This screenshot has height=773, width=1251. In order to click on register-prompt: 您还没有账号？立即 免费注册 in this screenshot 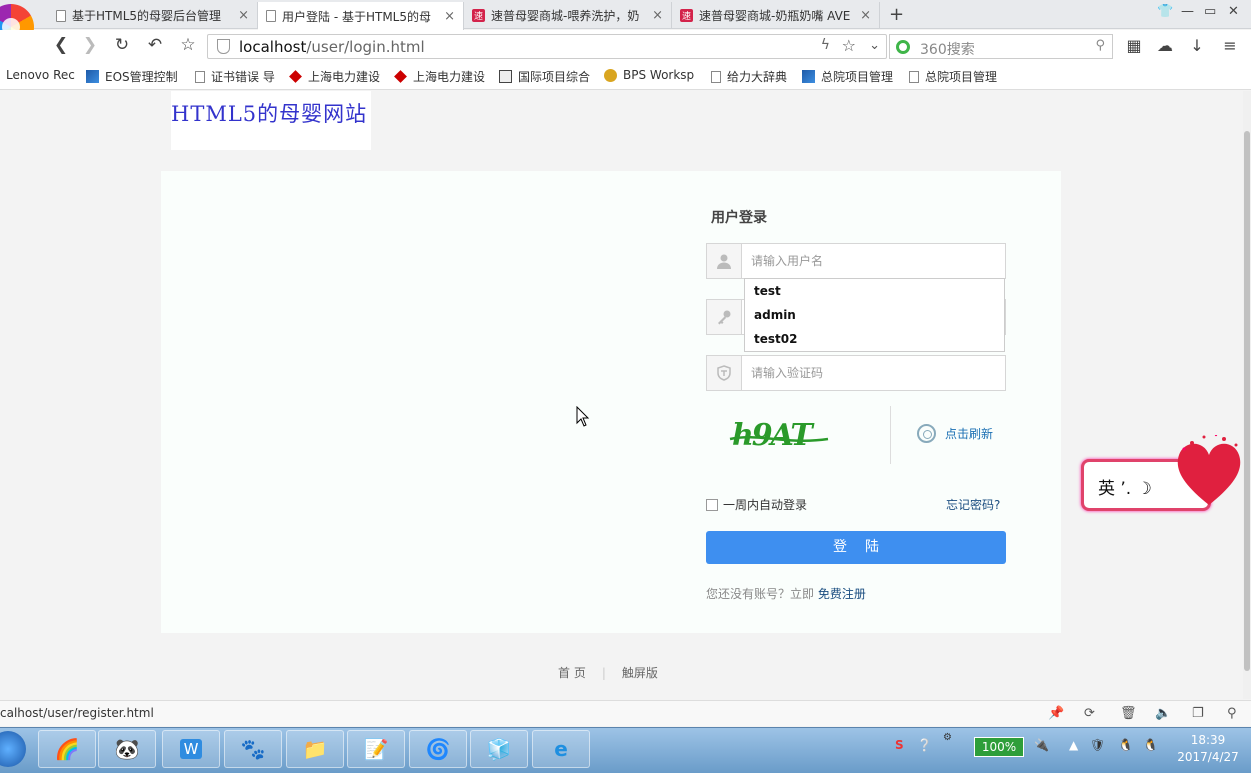, I will do `click(786, 594)`.